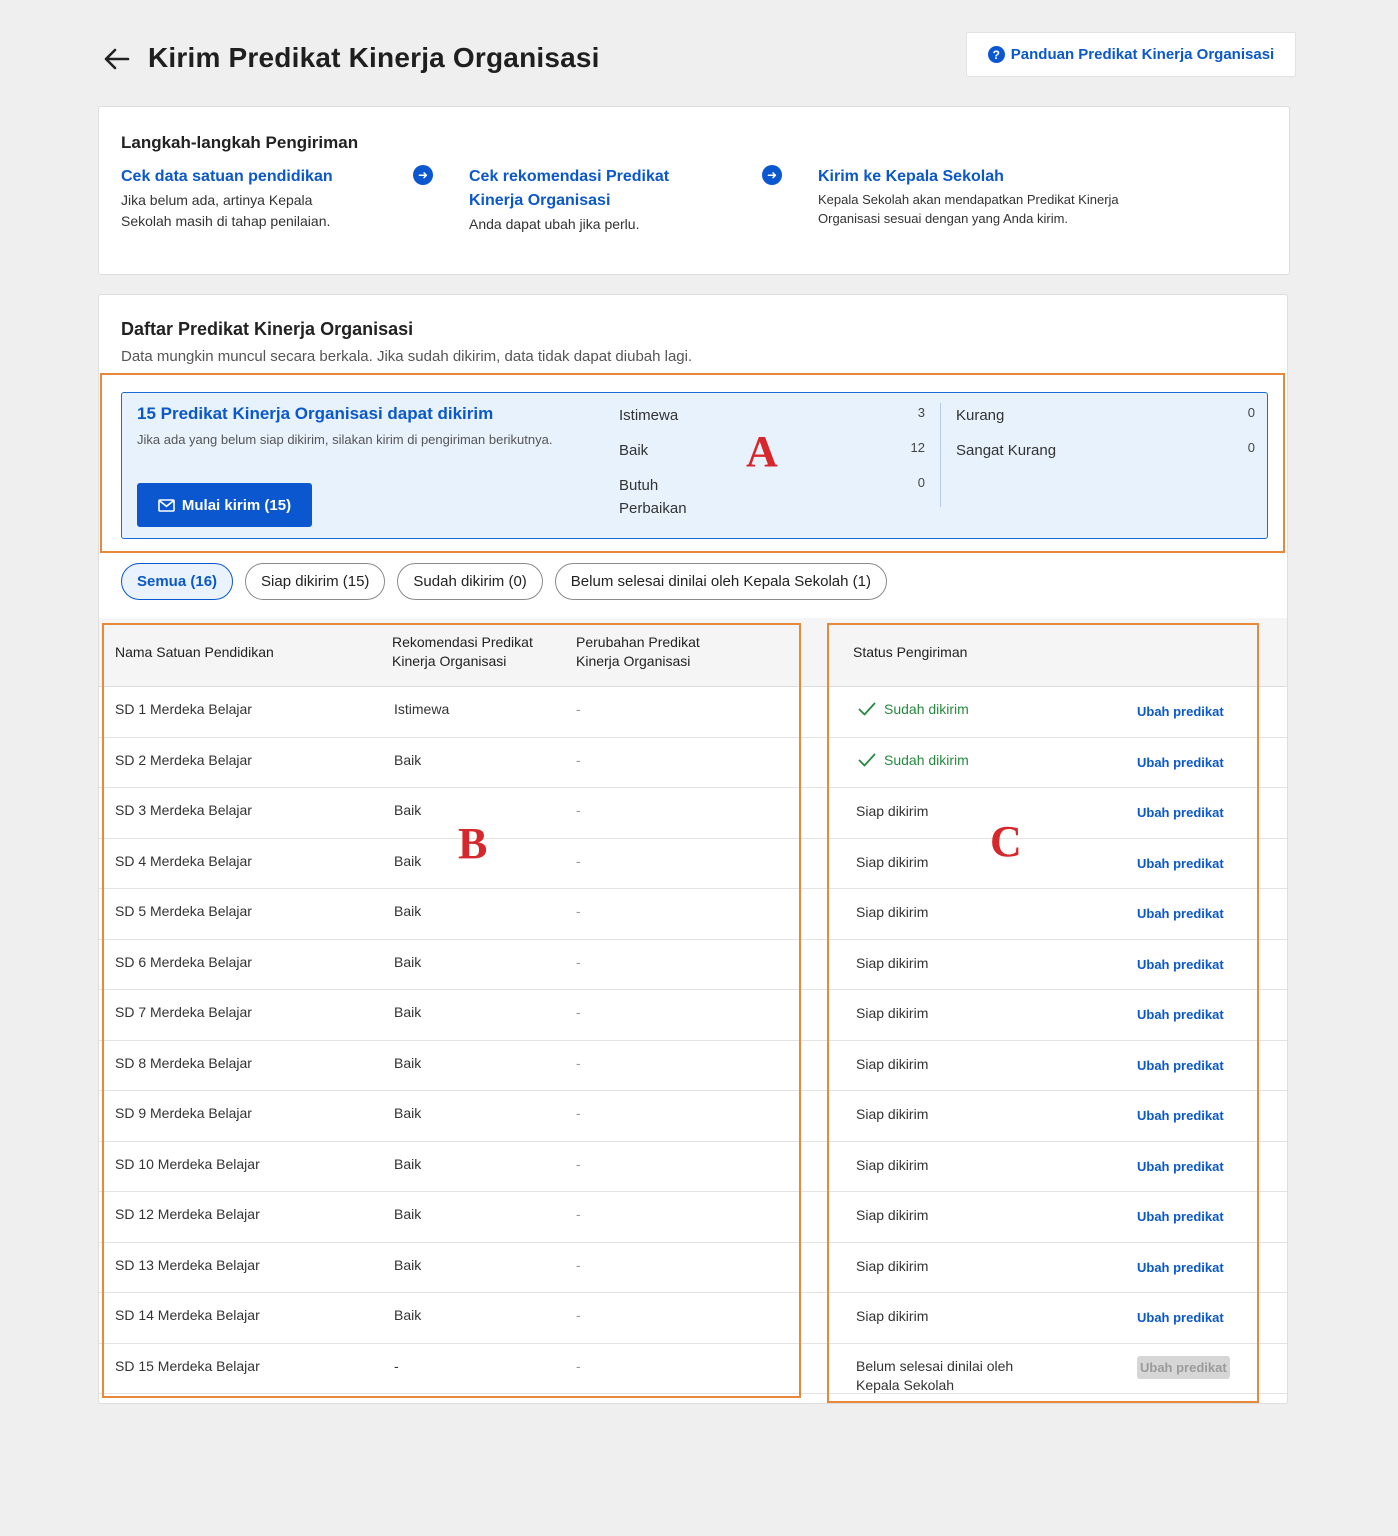 This screenshot has width=1398, height=1536. What do you see at coordinates (187, 1315) in the screenshot?
I see `school-name: SD 14 Merdeka Belajar` at bounding box center [187, 1315].